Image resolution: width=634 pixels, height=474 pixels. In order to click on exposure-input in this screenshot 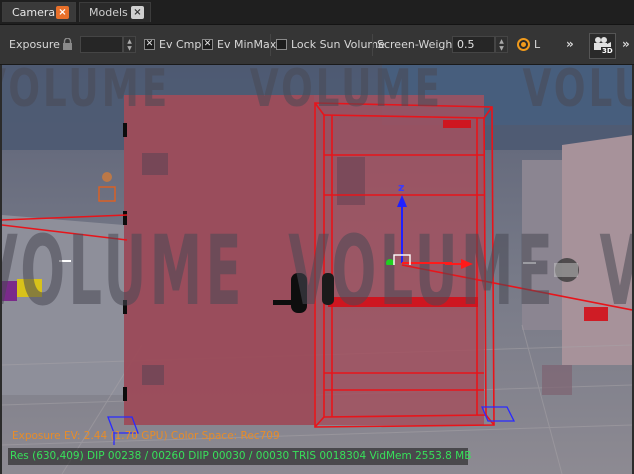, I will do `click(101, 44)`.